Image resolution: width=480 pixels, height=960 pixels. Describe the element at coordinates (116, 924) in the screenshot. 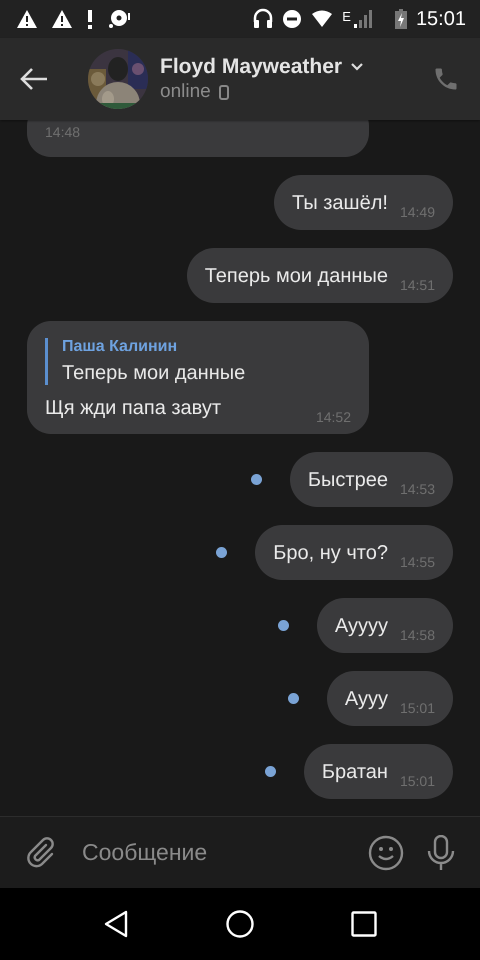

I see `triangle-back-icon` at that location.